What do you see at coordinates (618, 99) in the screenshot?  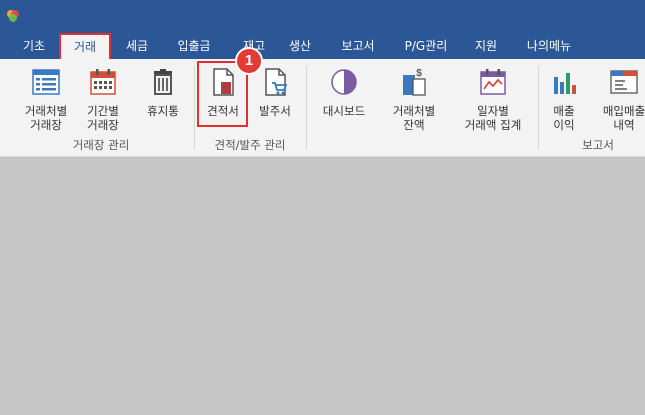 I see `purchase-sales-detail-button: 매입매출 내역` at bounding box center [618, 99].